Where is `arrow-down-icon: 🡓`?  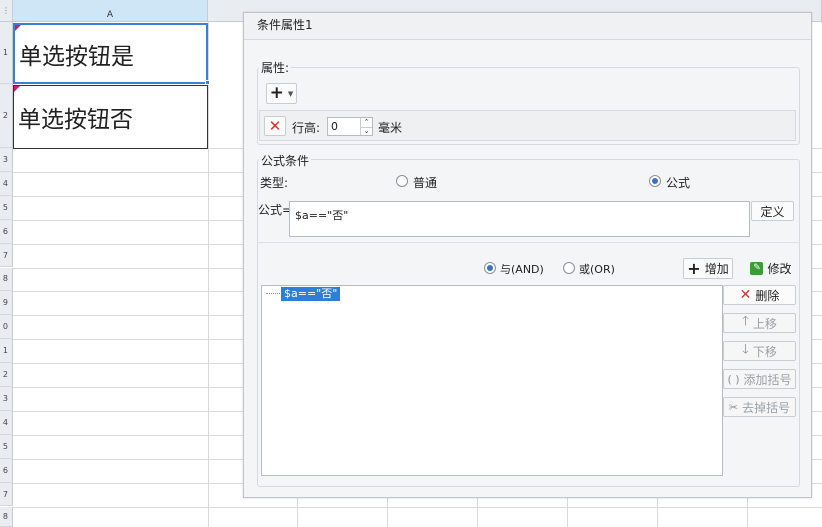 arrow-down-icon: 🡓 is located at coordinates (745, 349).